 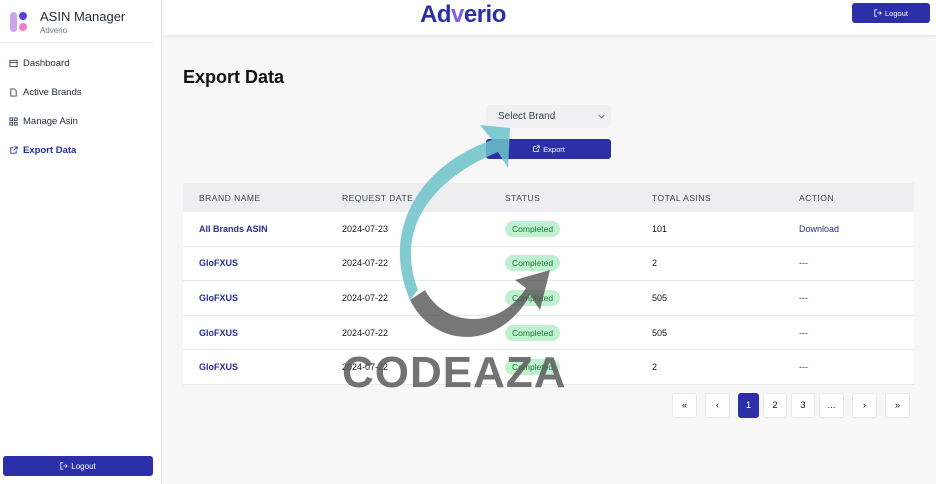 What do you see at coordinates (13, 92) in the screenshot?
I see `document-icon` at bounding box center [13, 92].